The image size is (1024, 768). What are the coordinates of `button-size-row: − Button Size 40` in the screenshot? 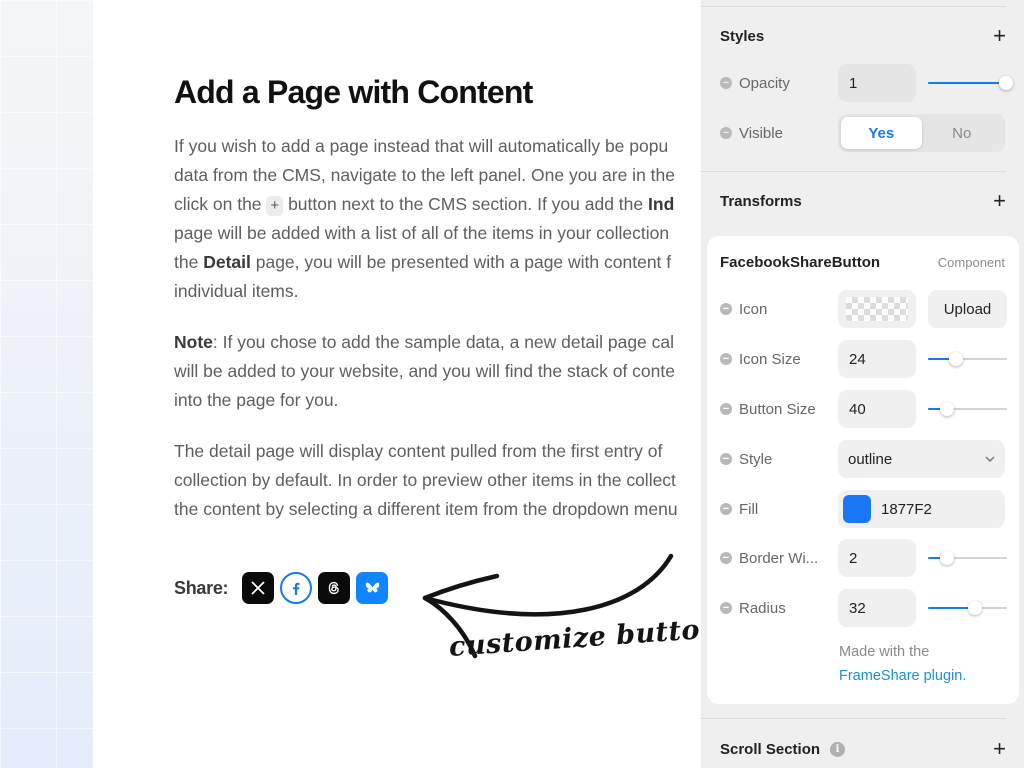 It's located at (863, 409).